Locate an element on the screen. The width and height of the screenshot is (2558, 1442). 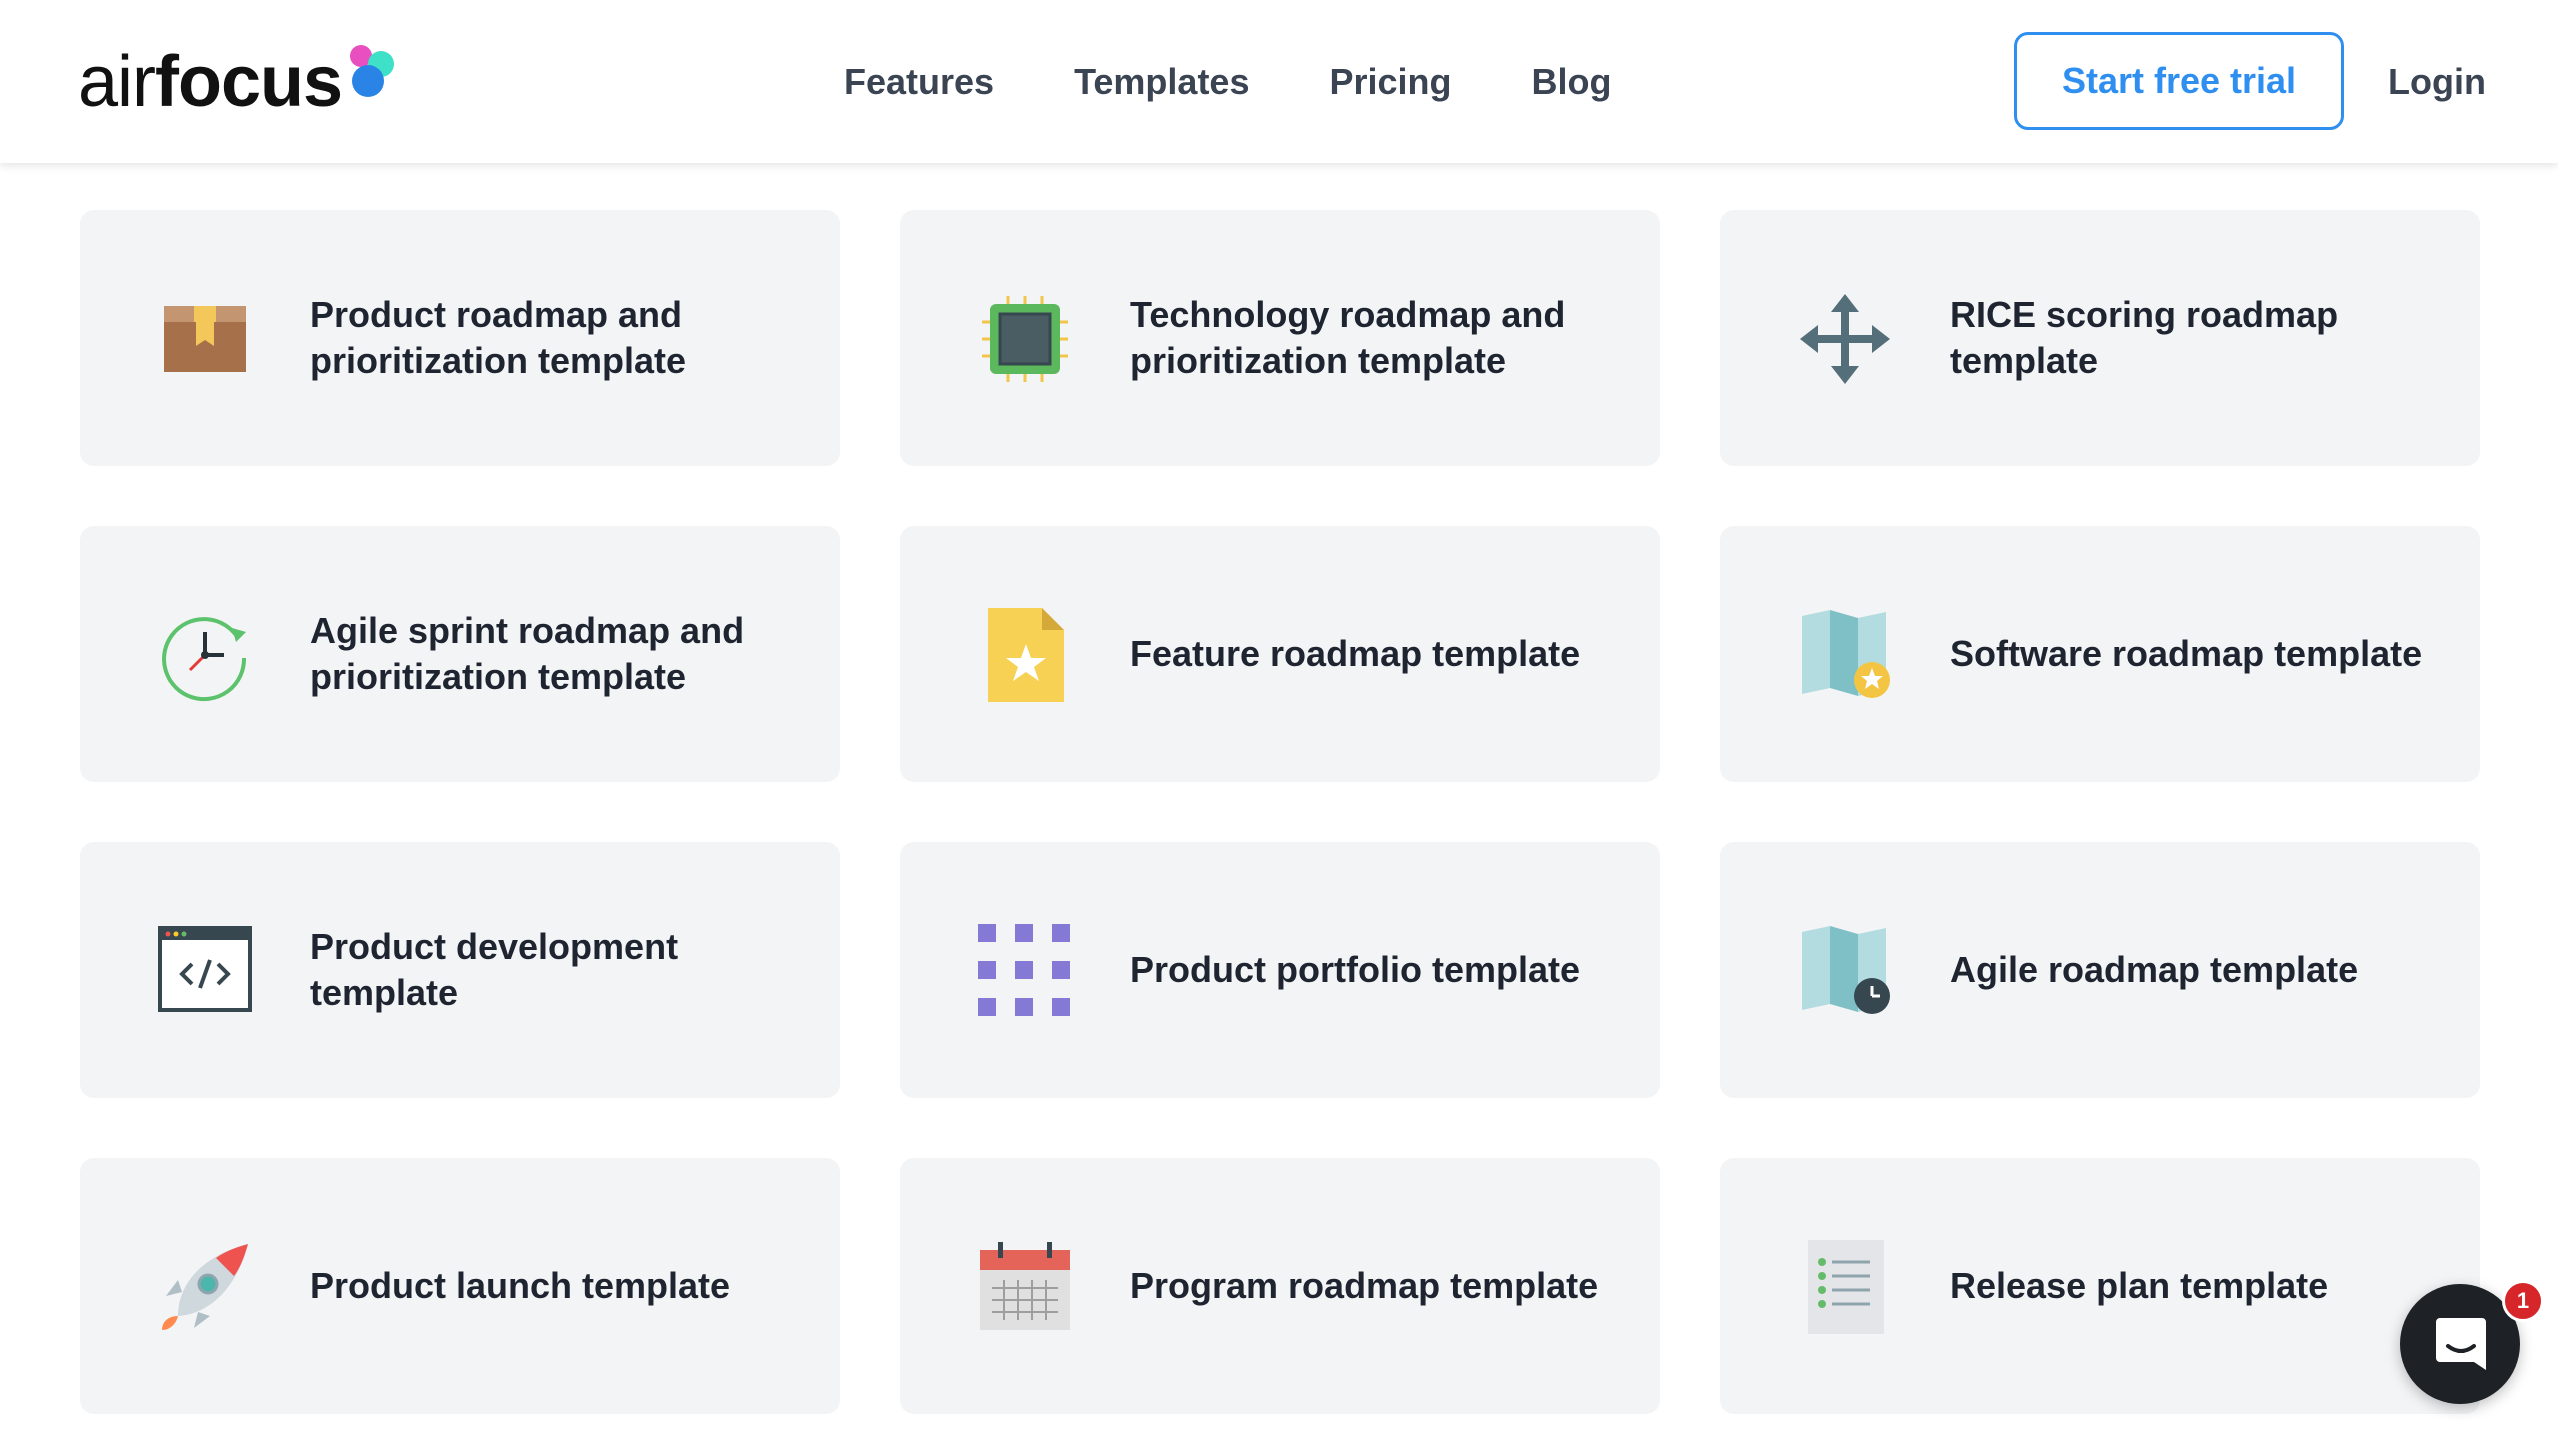
template-card: Product development template is located at coordinates (460, 970).